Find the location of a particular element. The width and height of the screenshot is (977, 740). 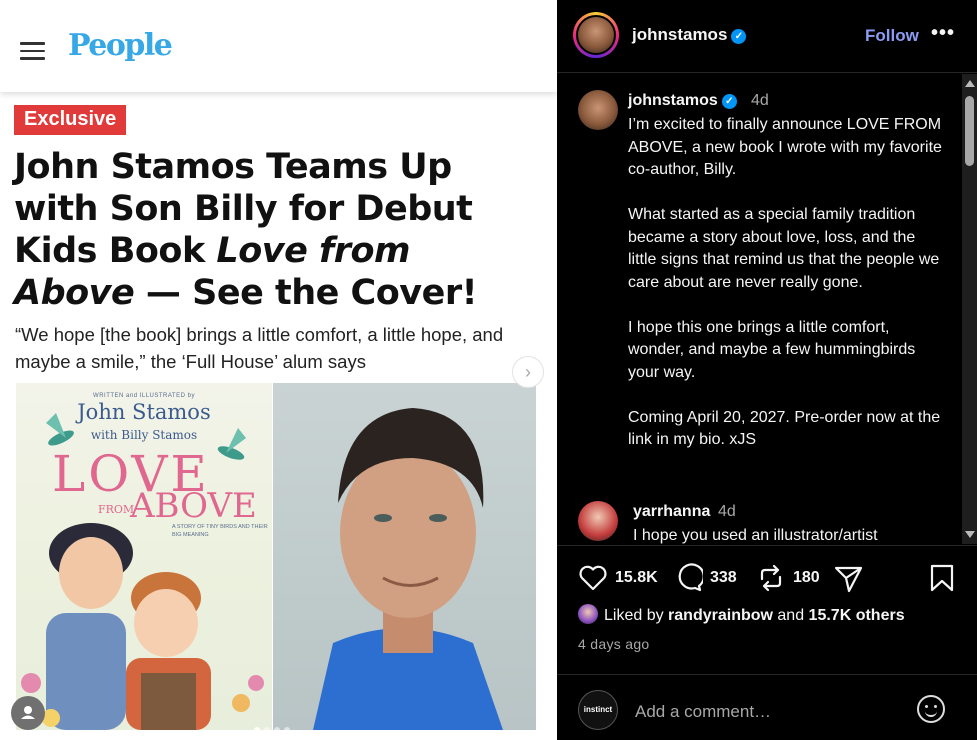

scroll-down-arrow is located at coordinates (970, 534).